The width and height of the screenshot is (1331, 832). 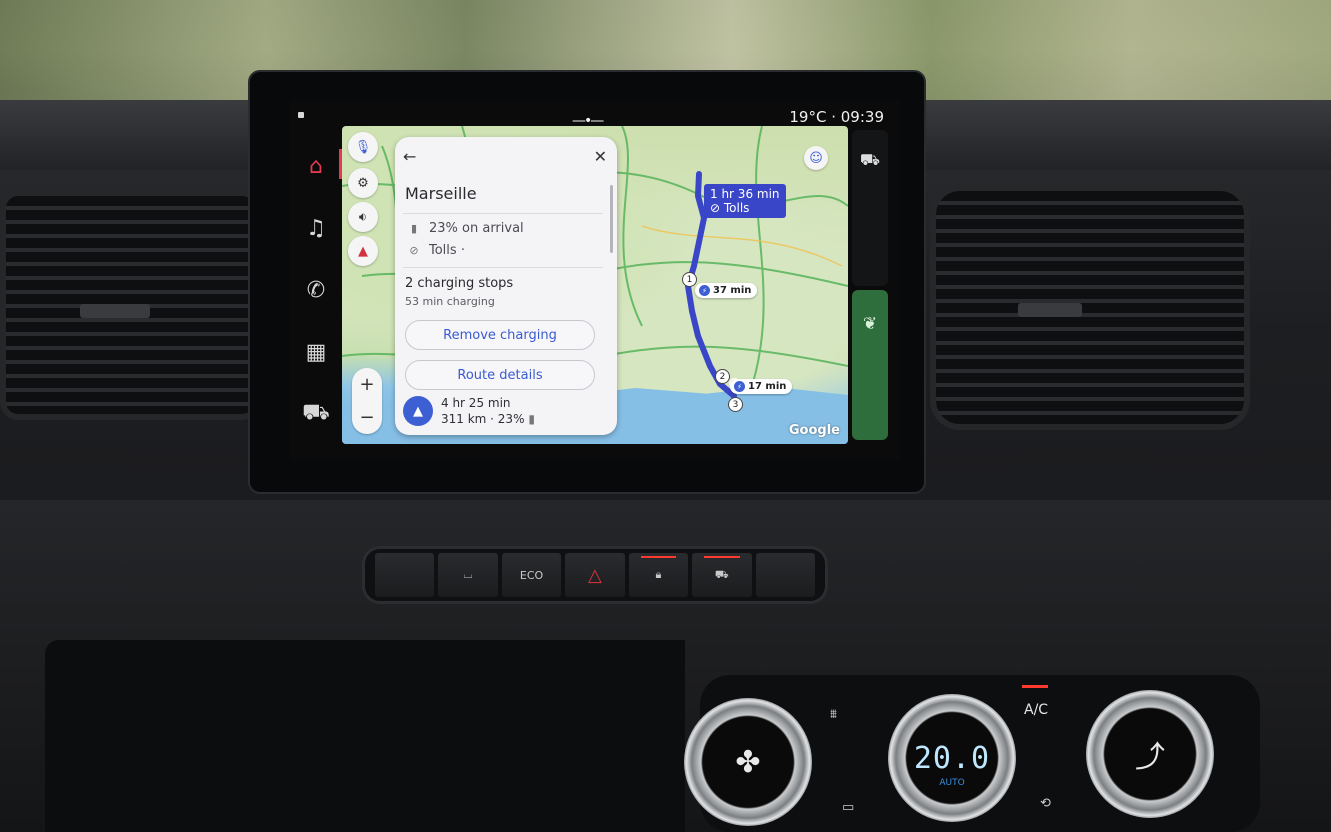 What do you see at coordinates (409, 156) in the screenshot?
I see `back-button: ←` at bounding box center [409, 156].